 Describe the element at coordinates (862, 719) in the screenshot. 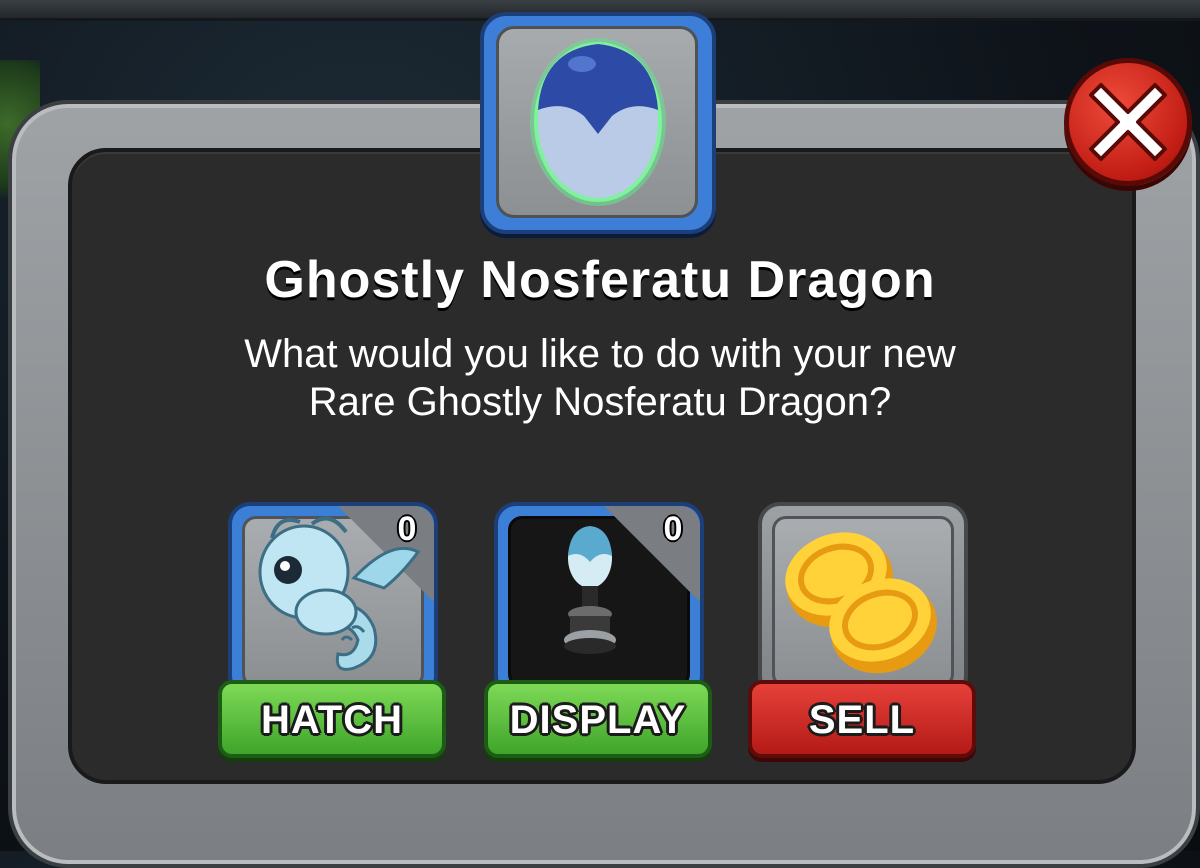

I see `sell-button: SELL` at that location.